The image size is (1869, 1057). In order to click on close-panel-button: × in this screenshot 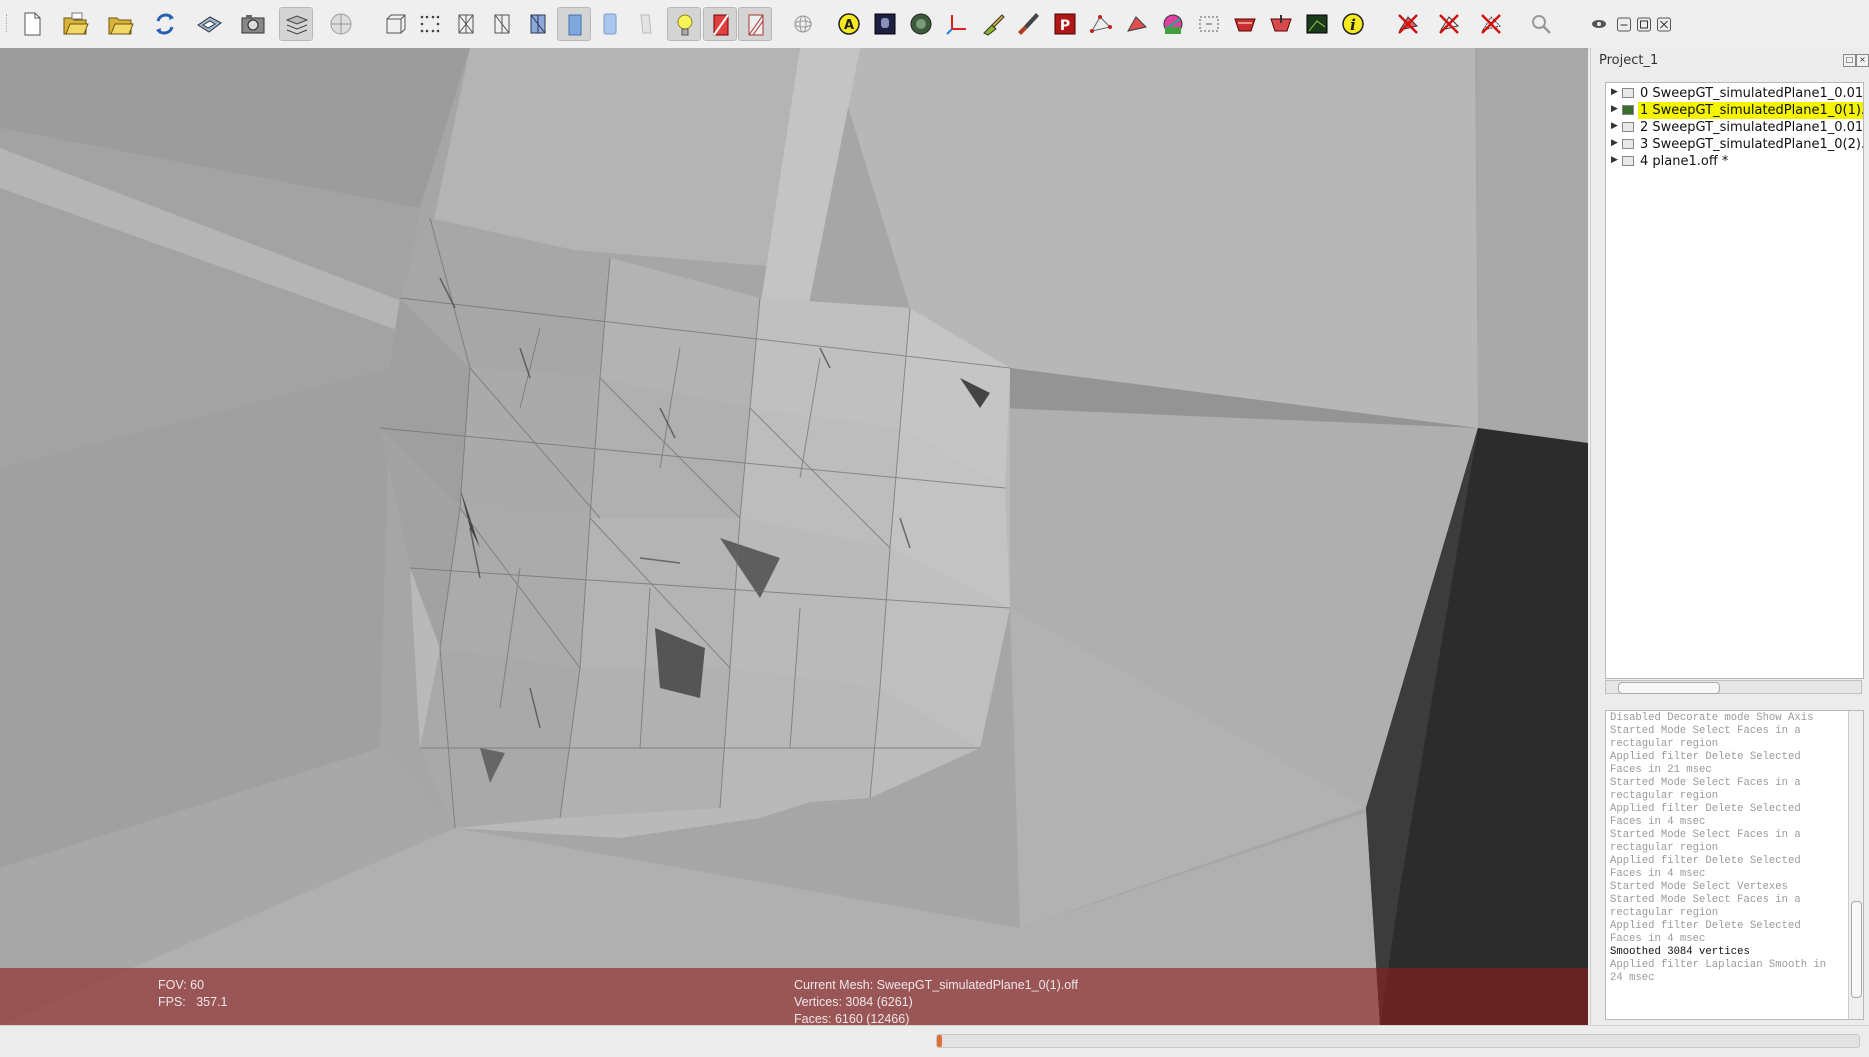, I will do `click(1862, 60)`.